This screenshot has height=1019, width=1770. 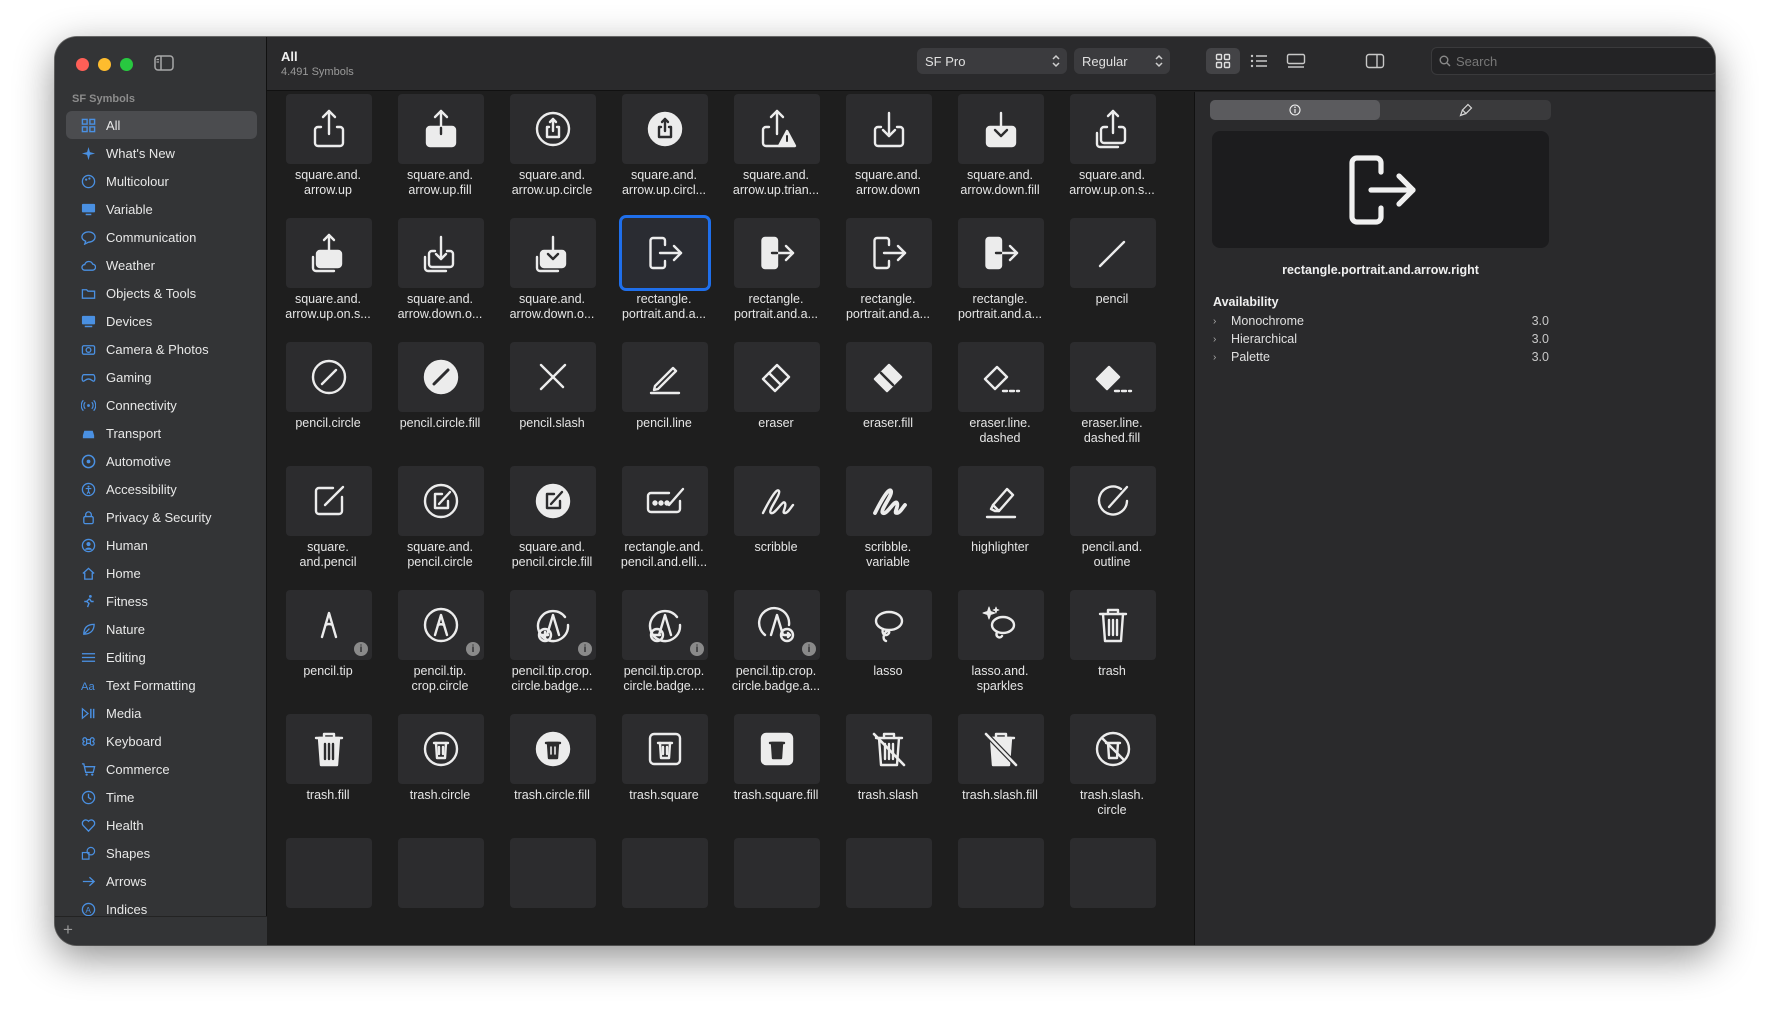 What do you see at coordinates (328, 776) in the screenshot?
I see `symbol-cell: trash.fill` at bounding box center [328, 776].